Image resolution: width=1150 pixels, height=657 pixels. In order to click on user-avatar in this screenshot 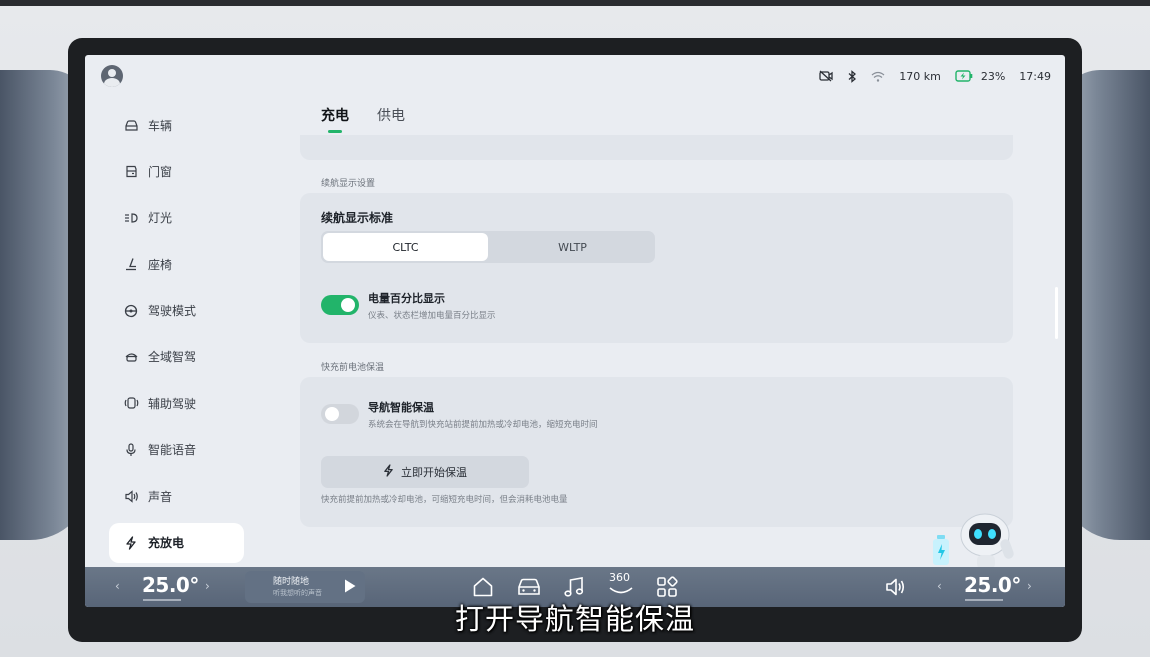, I will do `click(112, 76)`.